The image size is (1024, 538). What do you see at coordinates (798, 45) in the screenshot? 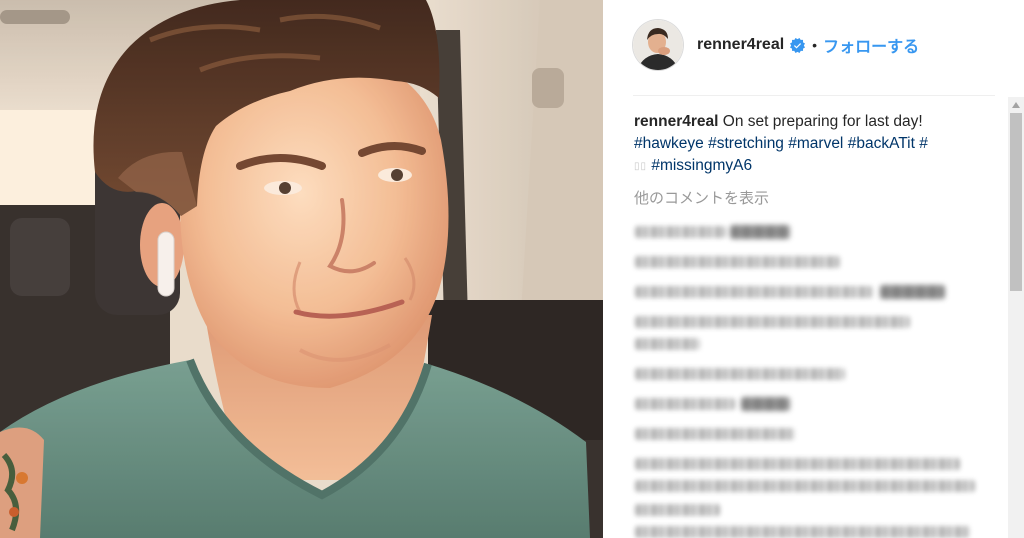
I see `verified-badge-icon` at bounding box center [798, 45].